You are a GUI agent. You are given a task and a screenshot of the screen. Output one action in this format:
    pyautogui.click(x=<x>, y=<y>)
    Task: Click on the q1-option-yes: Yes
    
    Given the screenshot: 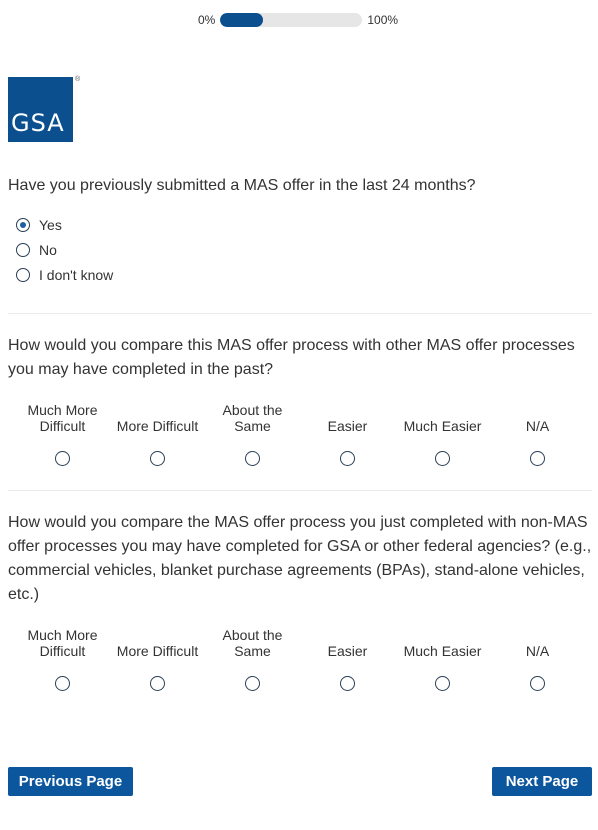 What is the action you would take?
    pyautogui.click(x=39, y=225)
    